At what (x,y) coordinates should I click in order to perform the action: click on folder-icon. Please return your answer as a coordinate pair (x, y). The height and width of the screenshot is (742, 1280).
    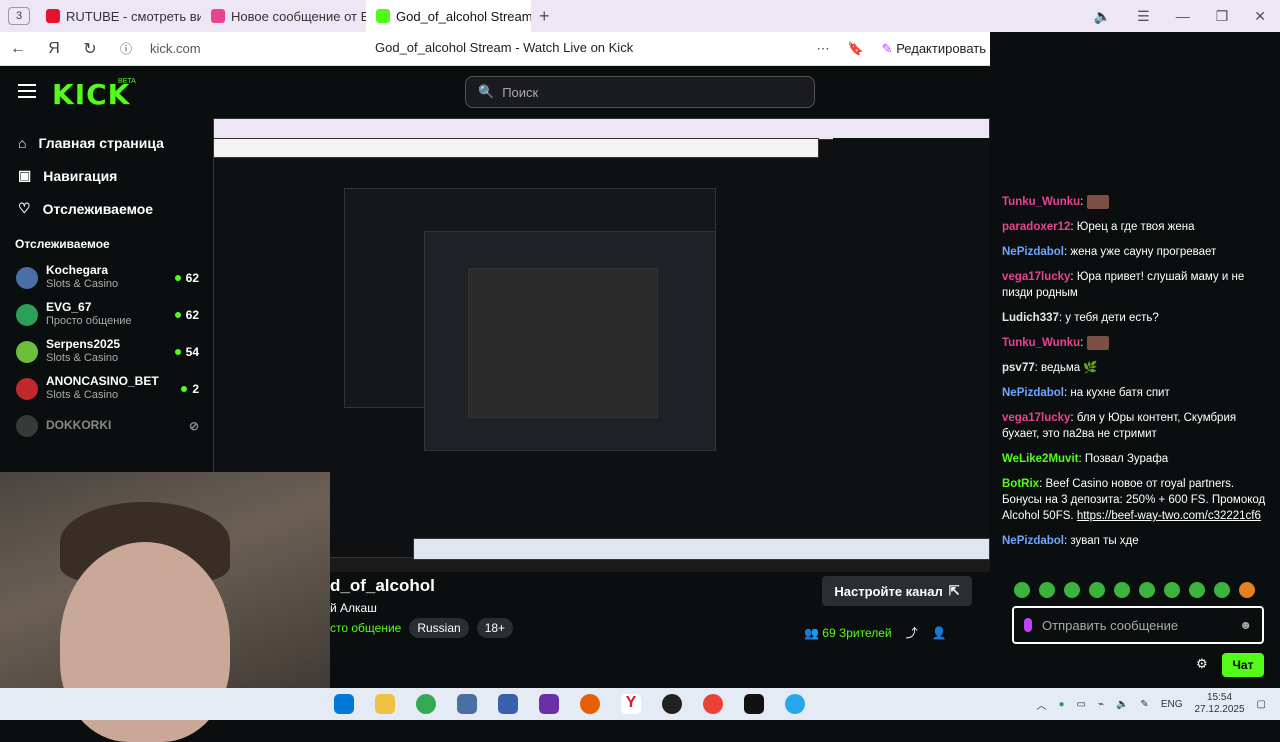
    Looking at the image, I should click on (385, 704).